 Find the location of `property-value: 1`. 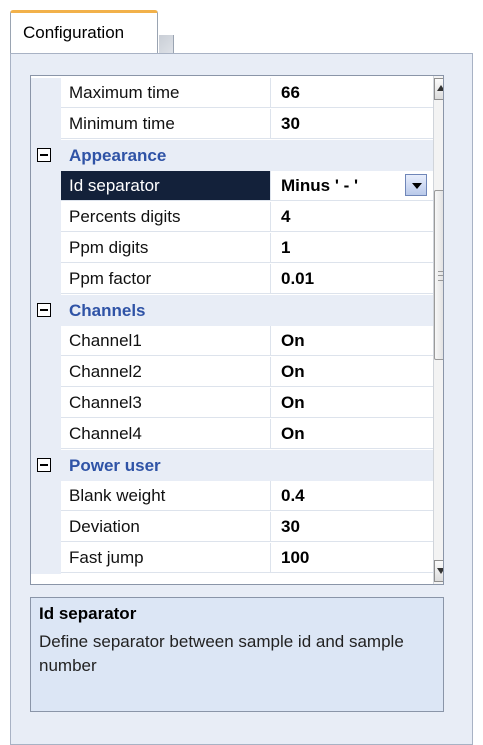

property-value: 1 is located at coordinates (352, 248).